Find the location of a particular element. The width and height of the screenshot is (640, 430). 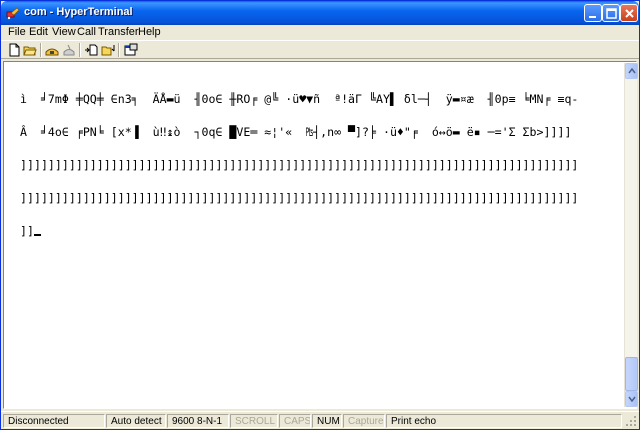

arrow-down-icon is located at coordinates (632, 399).